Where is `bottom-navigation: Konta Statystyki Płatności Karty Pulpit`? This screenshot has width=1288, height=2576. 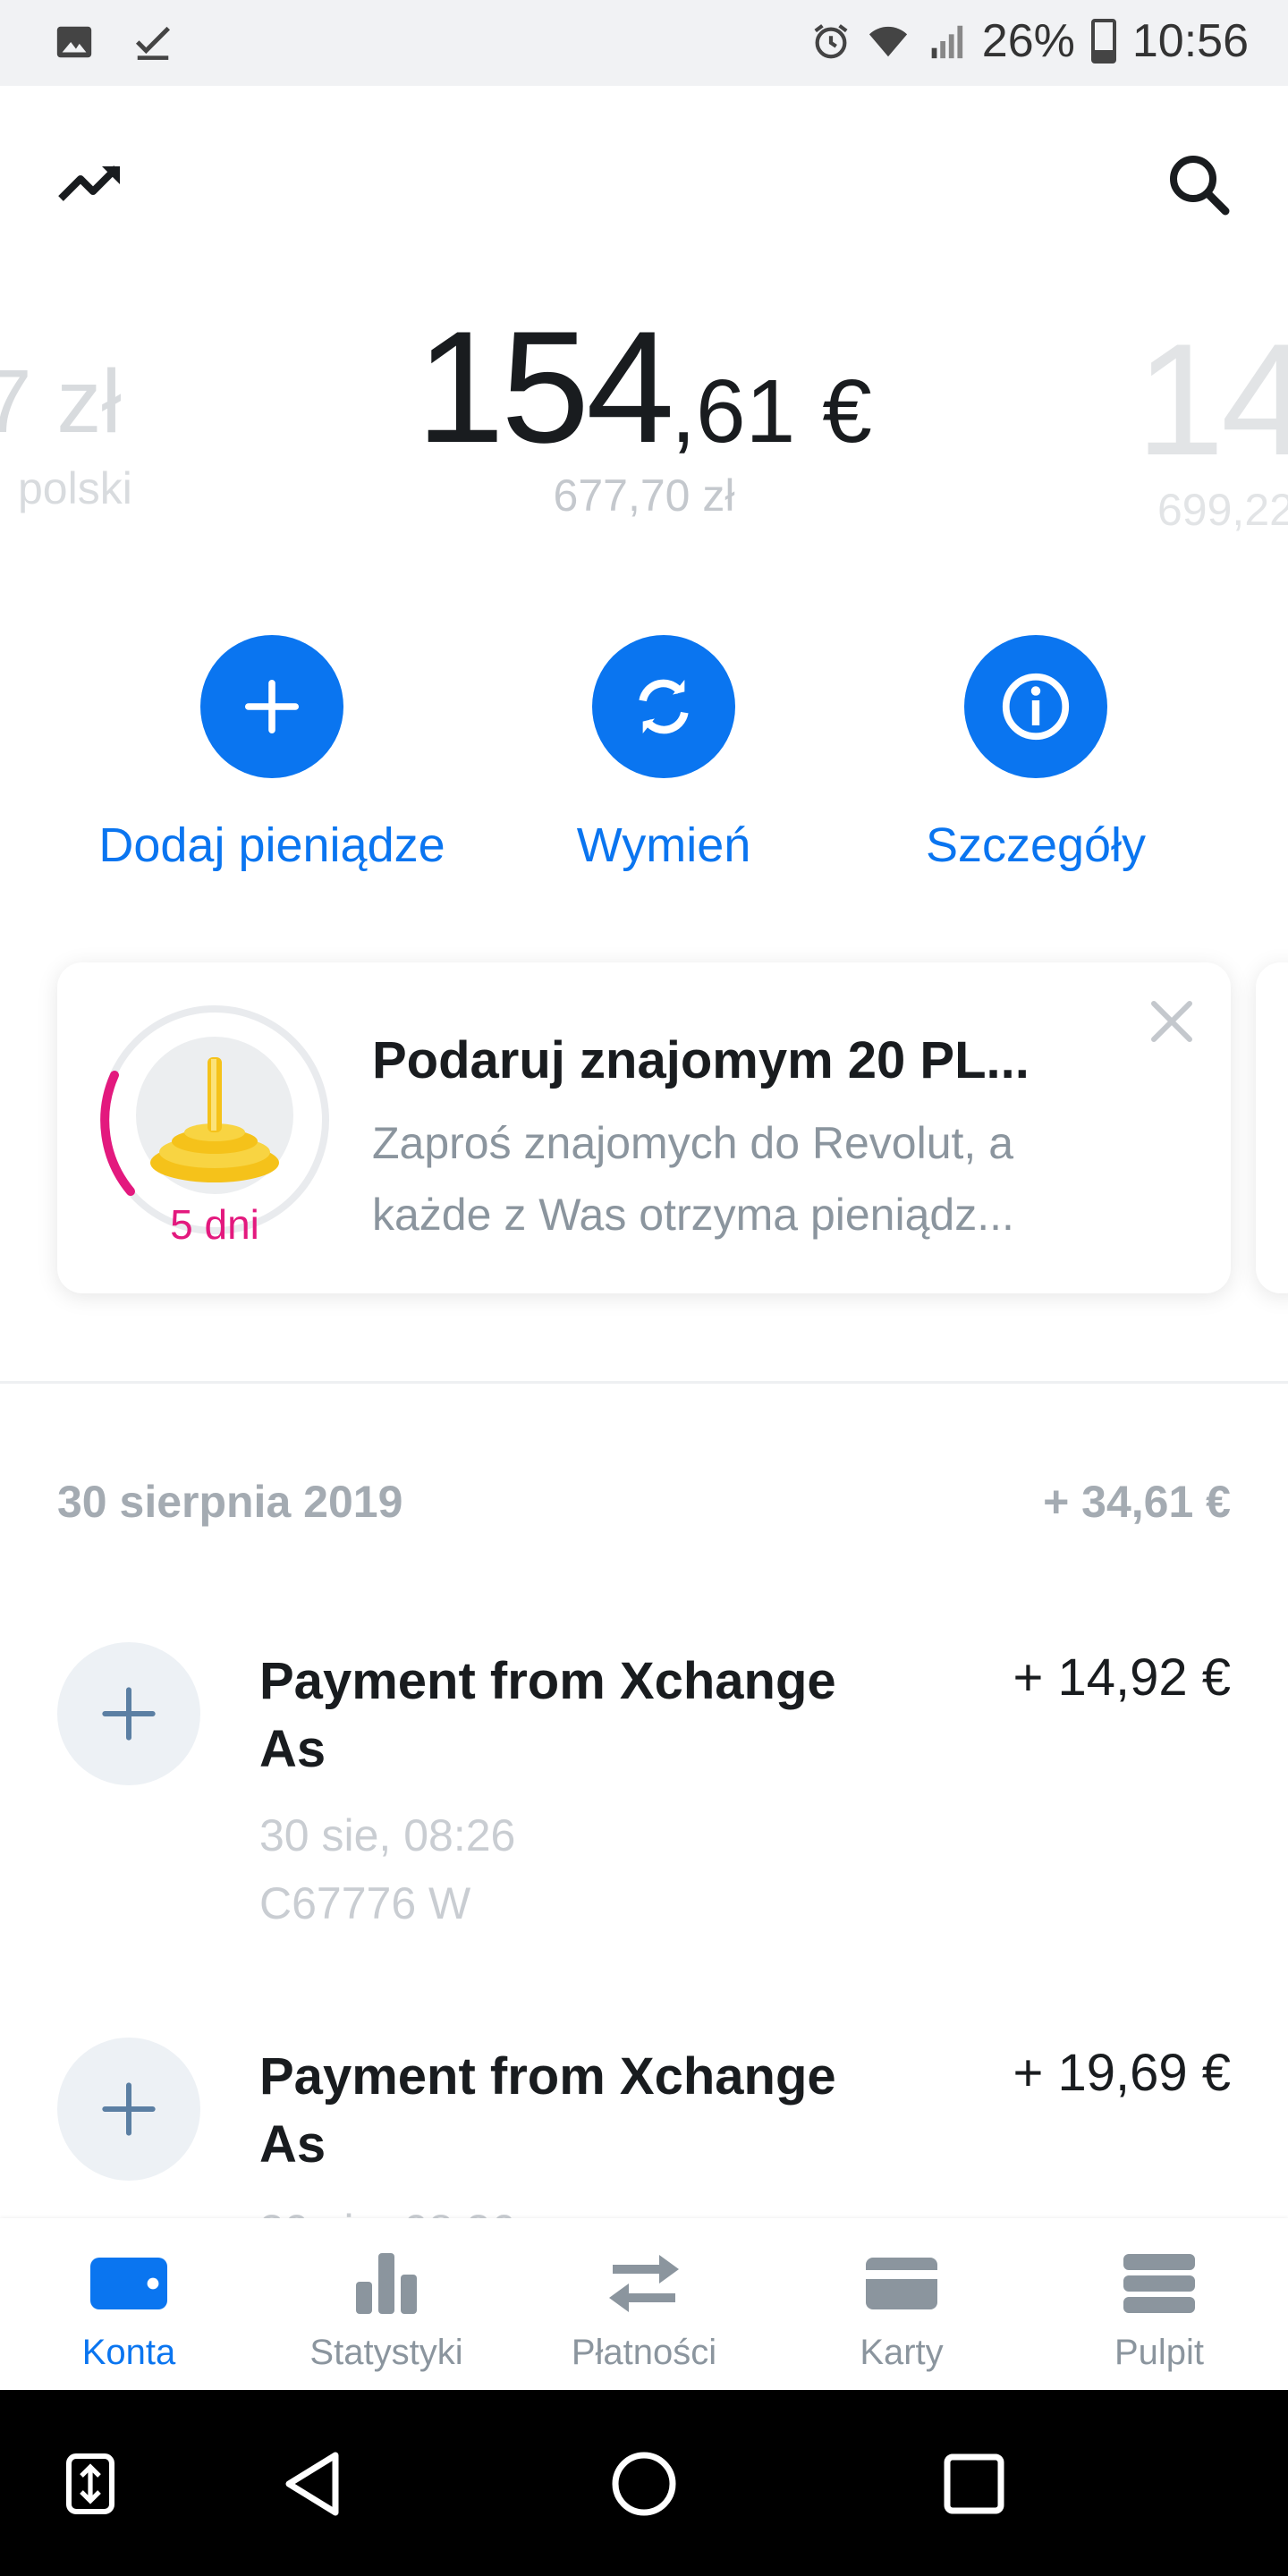
bottom-navigation: Konta Statystyki Płatności Karty Pulpit is located at coordinates (644, 2304).